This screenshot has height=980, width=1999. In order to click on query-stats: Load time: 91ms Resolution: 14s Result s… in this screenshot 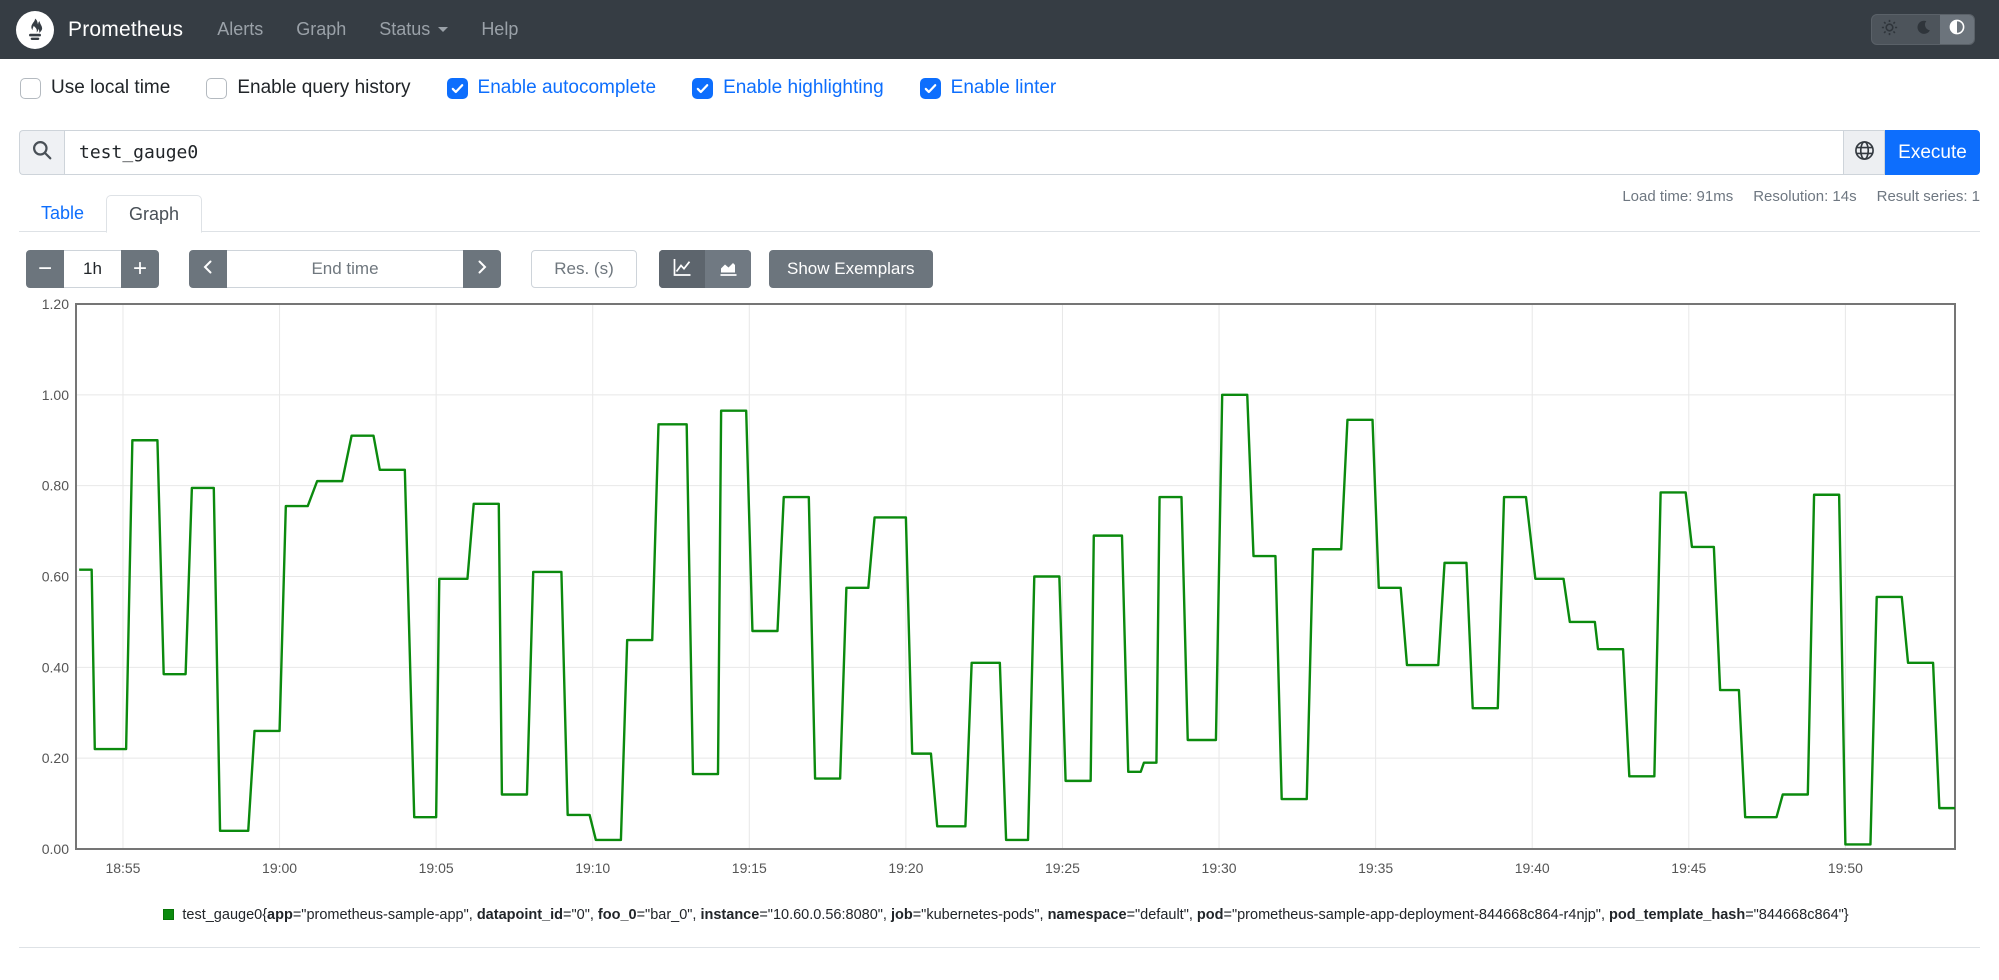, I will do `click(1801, 196)`.